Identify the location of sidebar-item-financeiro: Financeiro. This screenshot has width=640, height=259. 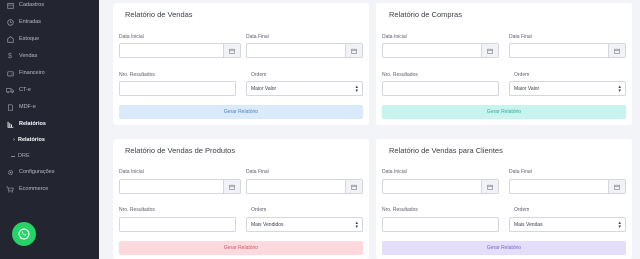
(49, 73).